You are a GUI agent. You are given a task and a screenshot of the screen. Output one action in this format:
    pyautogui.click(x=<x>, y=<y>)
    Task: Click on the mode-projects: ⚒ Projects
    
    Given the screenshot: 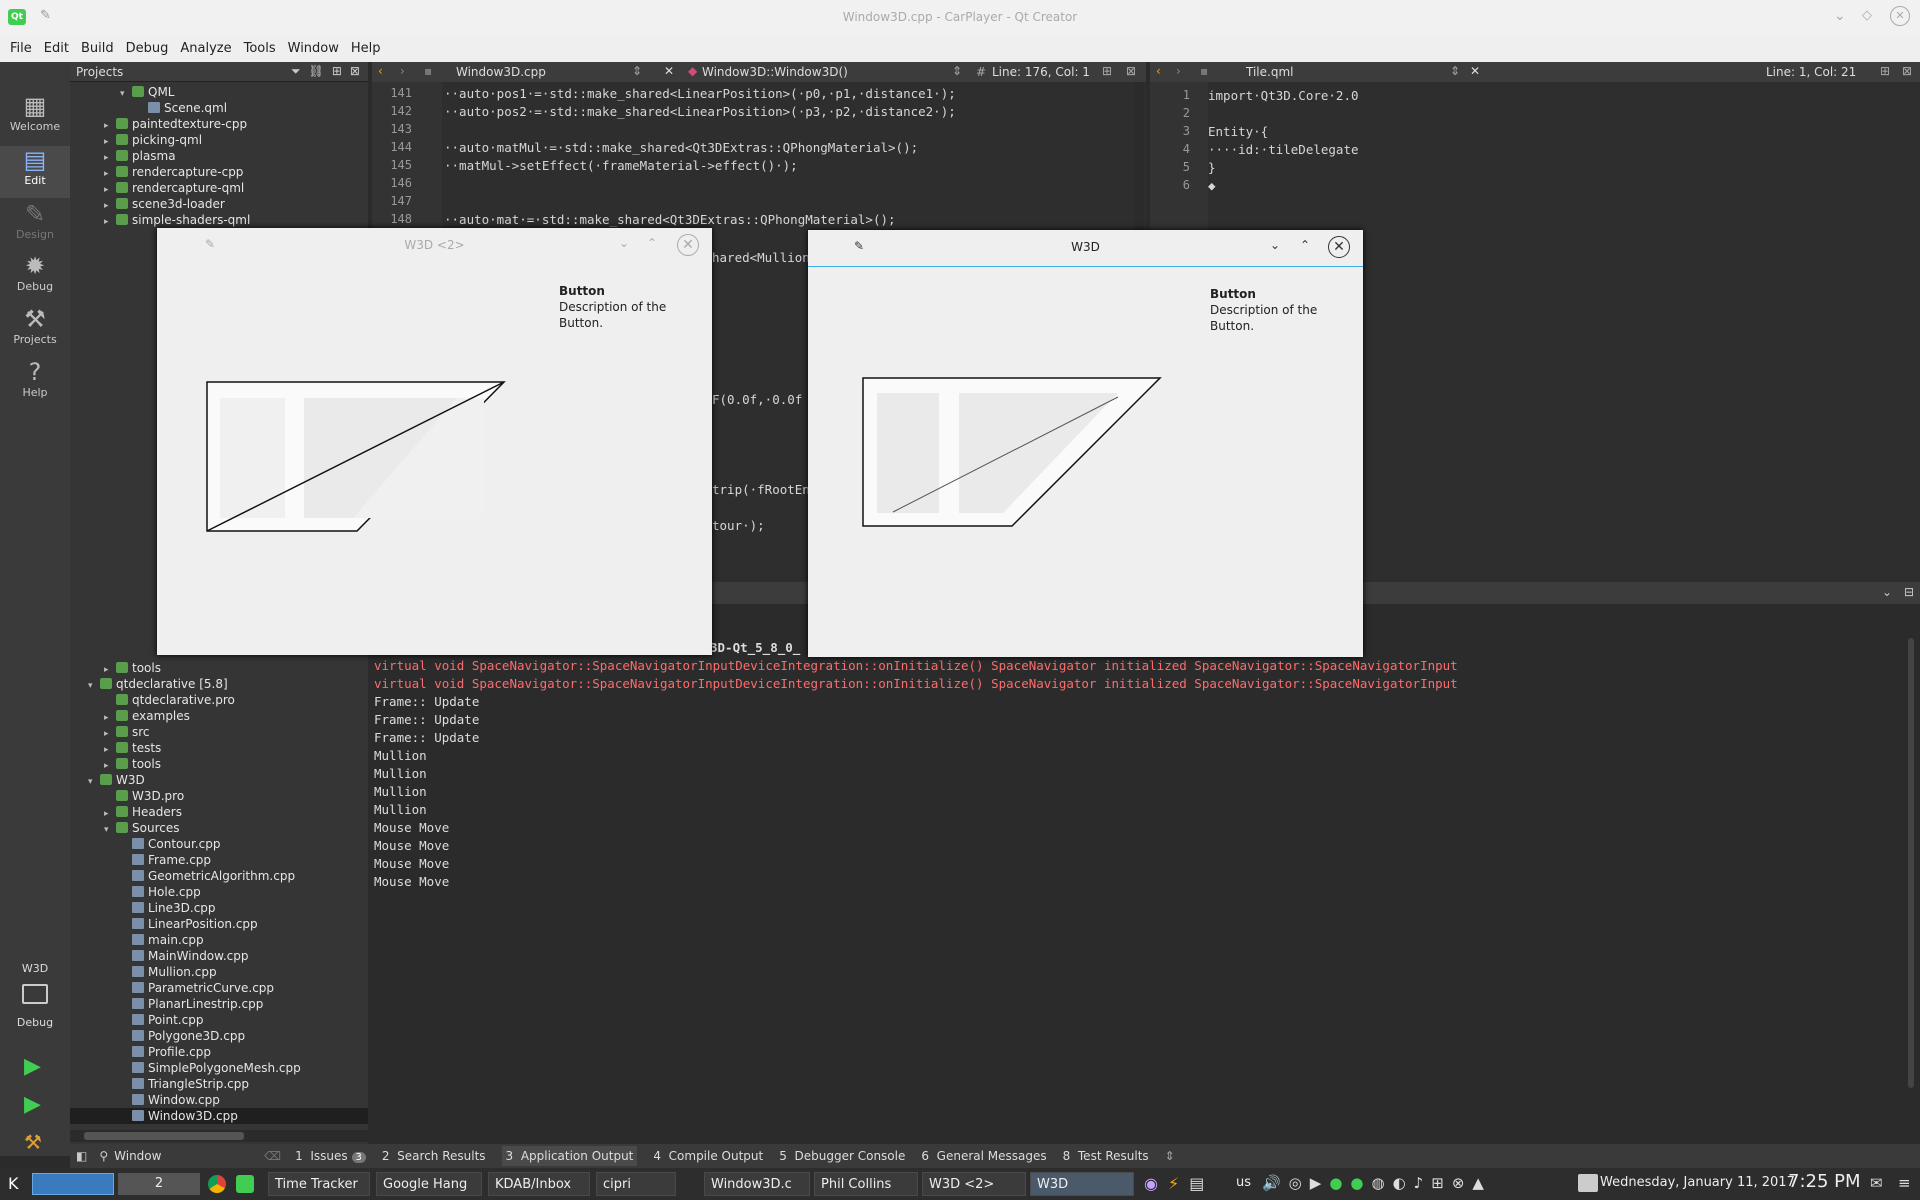 What is the action you would take?
    pyautogui.click(x=35, y=331)
    